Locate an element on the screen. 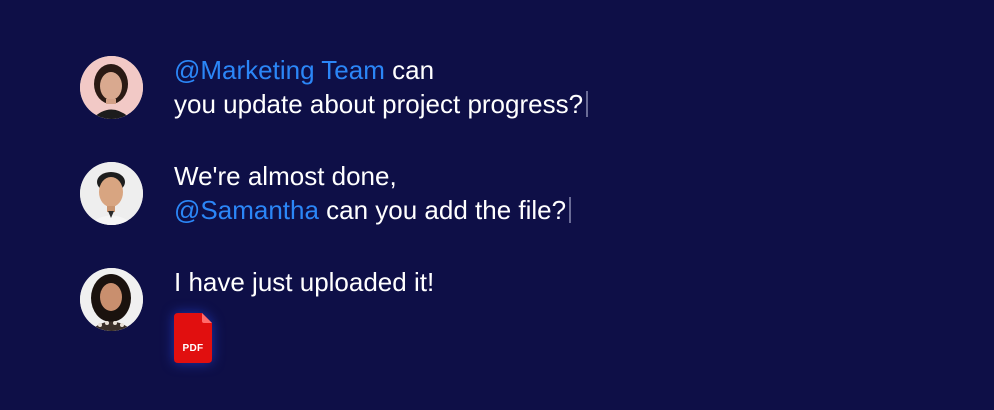 The width and height of the screenshot is (994, 410). message-line: We're almost done, is located at coordinates (372, 176).